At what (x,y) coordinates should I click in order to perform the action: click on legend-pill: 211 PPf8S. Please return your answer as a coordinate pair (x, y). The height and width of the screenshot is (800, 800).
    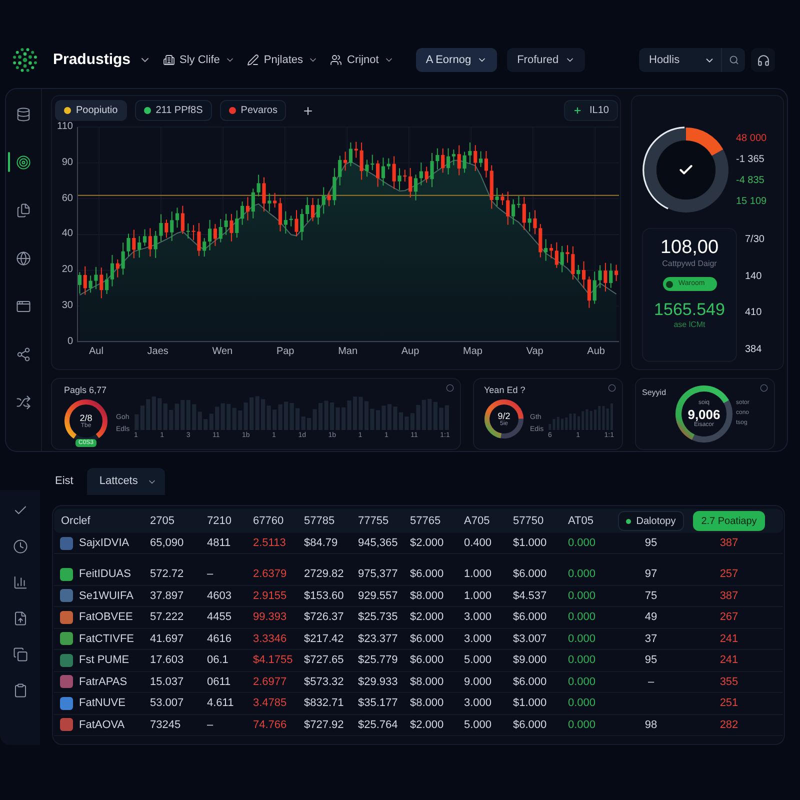
    Looking at the image, I should click on (173, 110).